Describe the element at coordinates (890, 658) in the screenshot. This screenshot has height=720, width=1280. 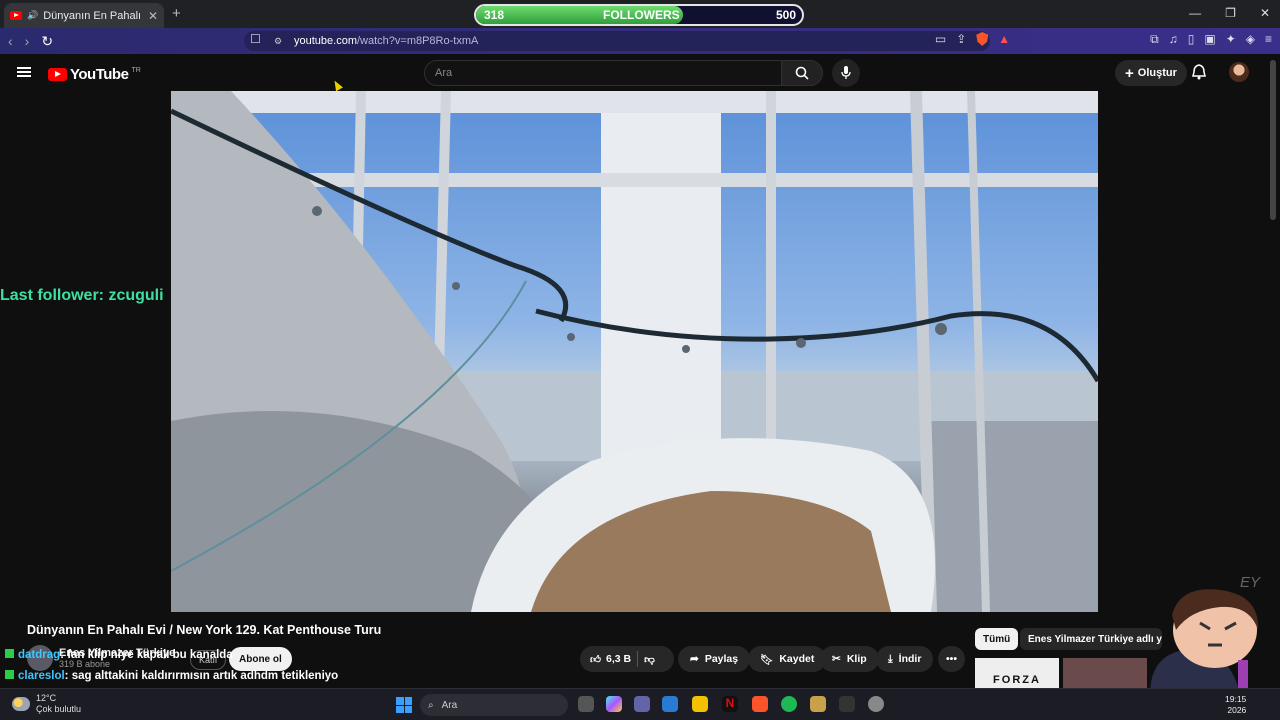
I see `download-icon: ⤓` at that location.